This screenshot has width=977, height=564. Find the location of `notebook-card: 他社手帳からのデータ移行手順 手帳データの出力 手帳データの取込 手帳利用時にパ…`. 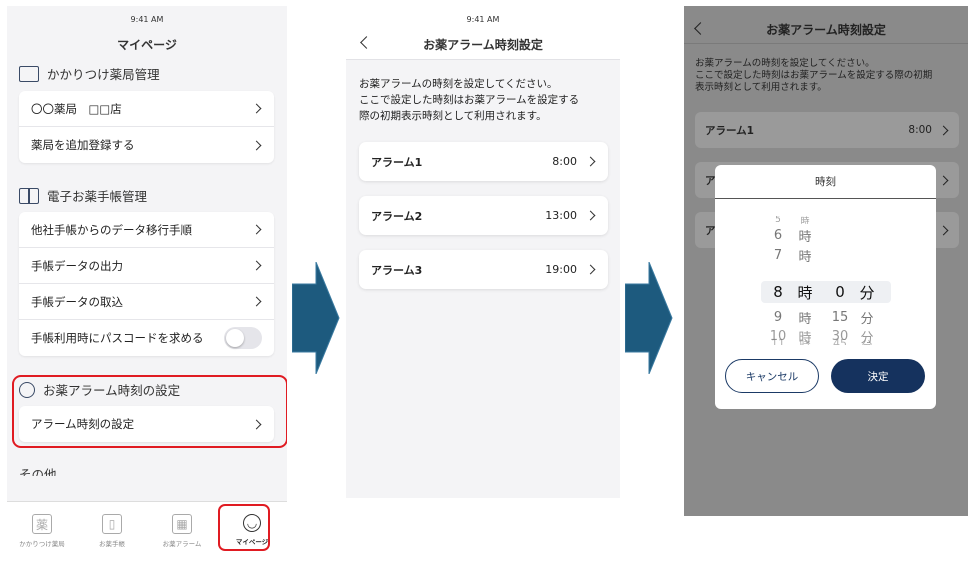

notebook-card: 他社手帳からのデータ移行手順 手帳データの出力 手帳データの取込 手帳利用時にパ… is located at coordinates (146, 284).